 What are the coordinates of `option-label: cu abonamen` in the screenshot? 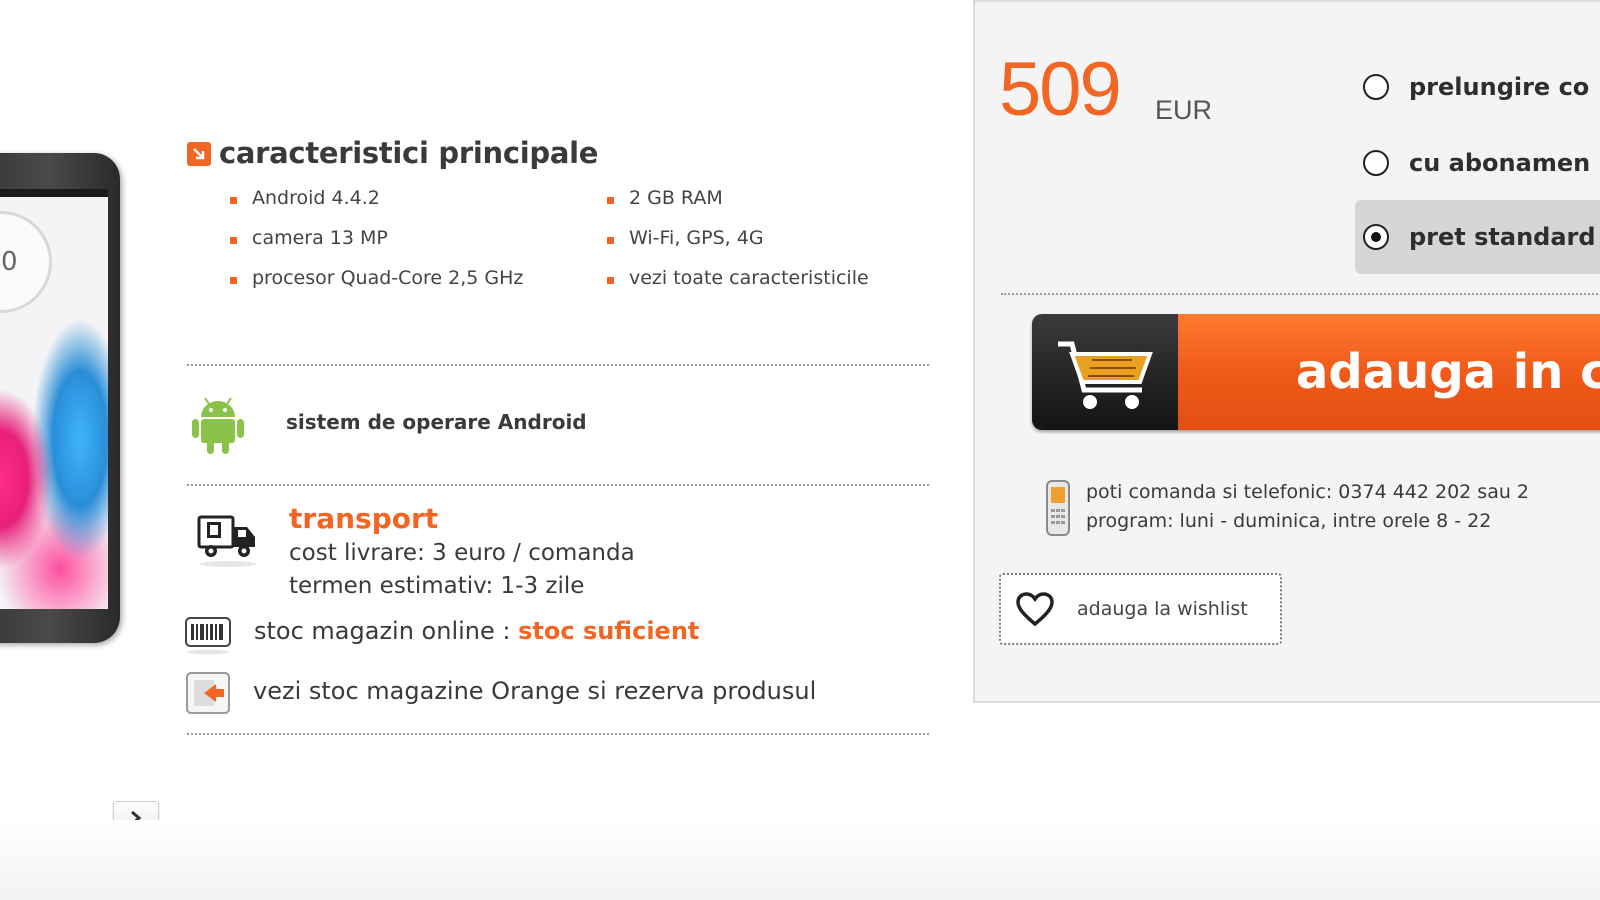 It's located at (1500, 163).